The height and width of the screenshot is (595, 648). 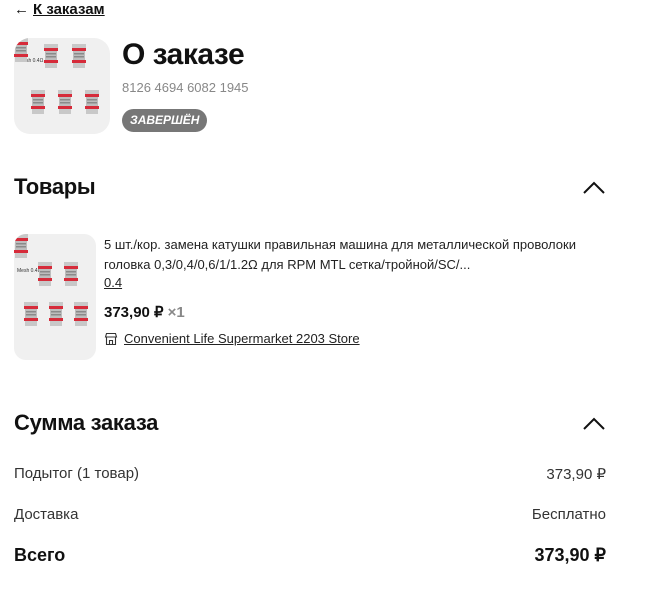 I want to click on order-product-image: Mesh 0.4Ω, so click(x=62, y=86).